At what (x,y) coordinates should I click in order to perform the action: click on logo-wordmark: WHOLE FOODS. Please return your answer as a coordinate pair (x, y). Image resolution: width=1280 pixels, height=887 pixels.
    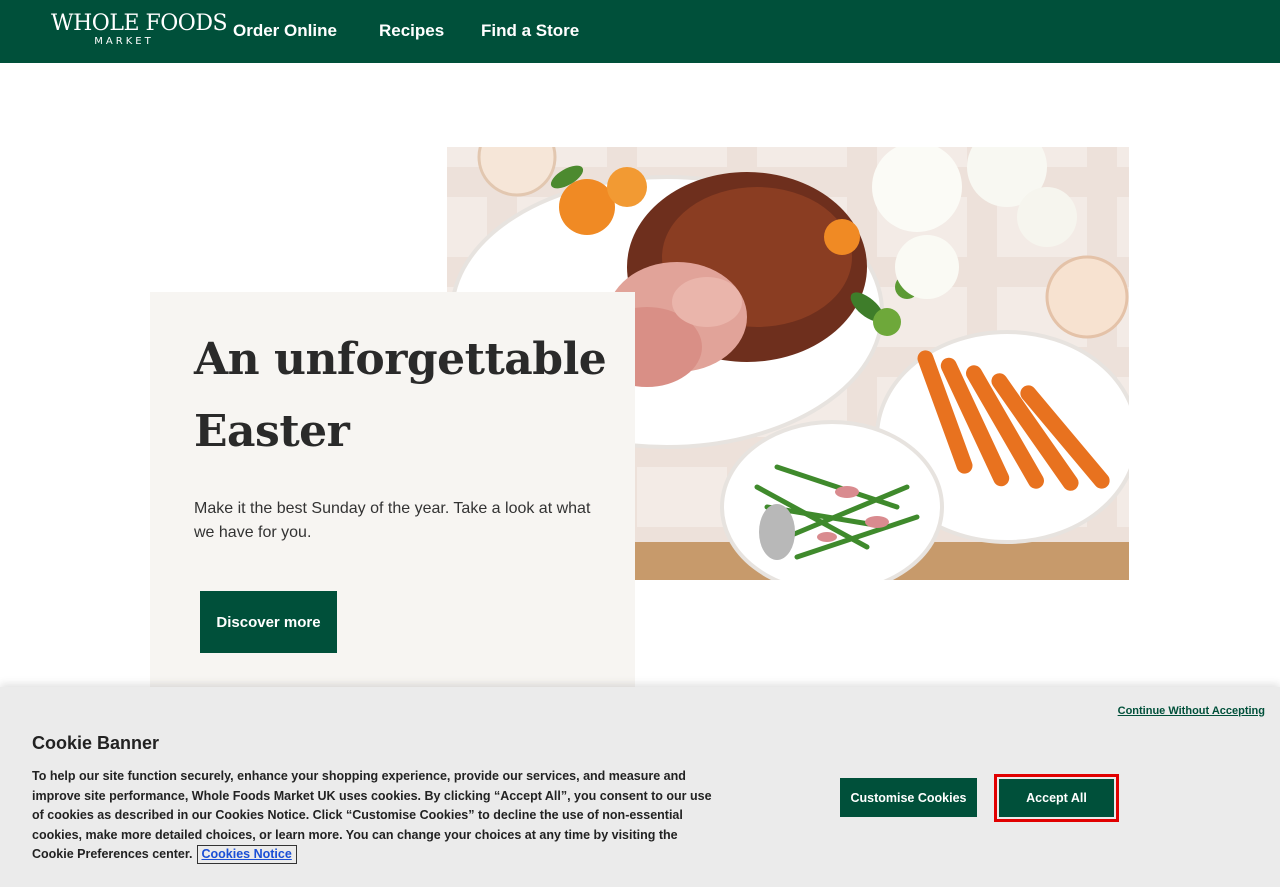
    Looking at the image, I should click on (139, 23).